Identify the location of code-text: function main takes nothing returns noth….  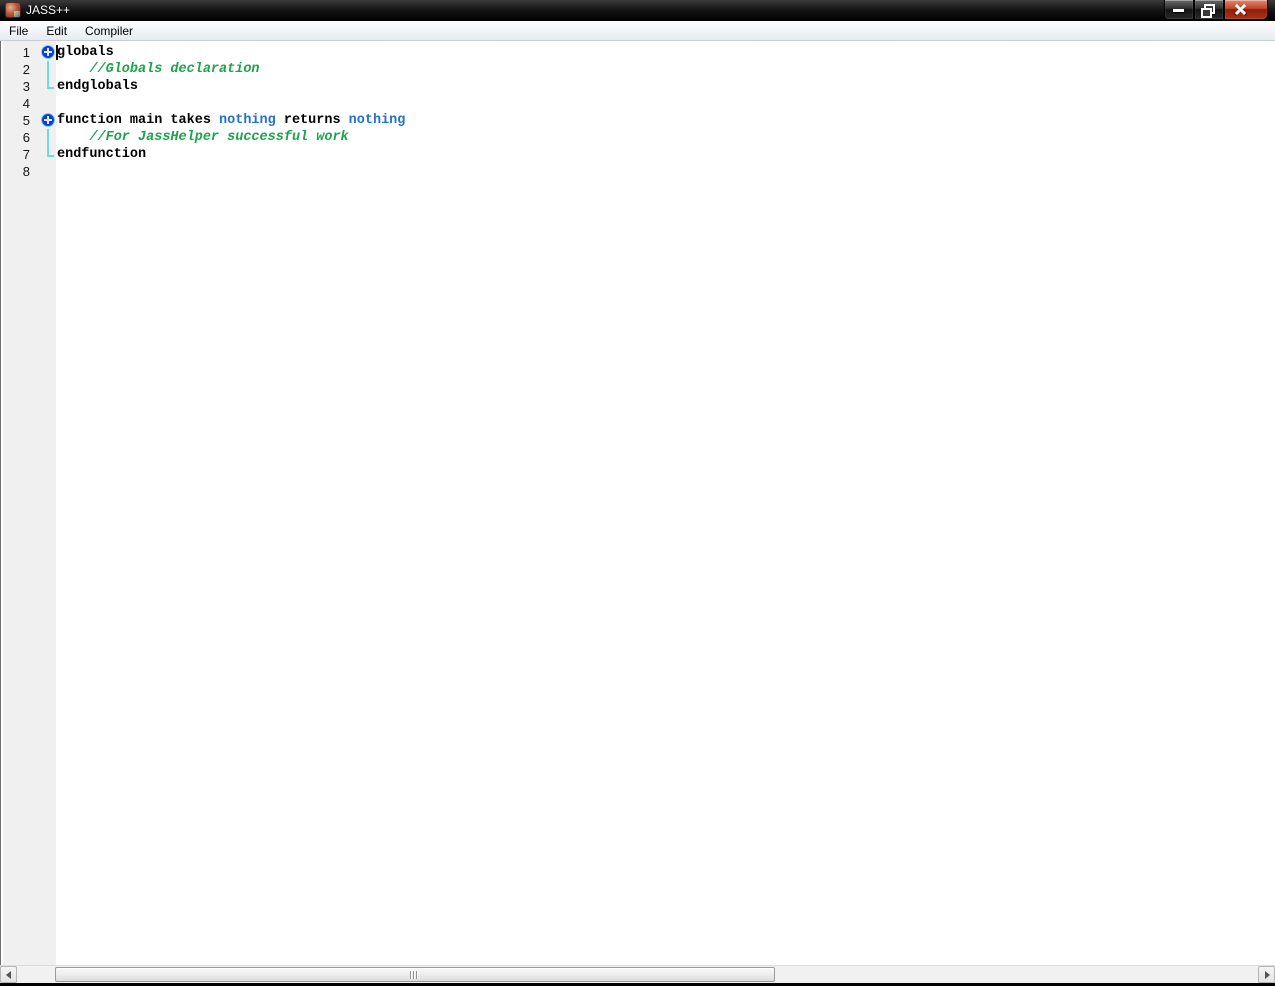
(230, 120).